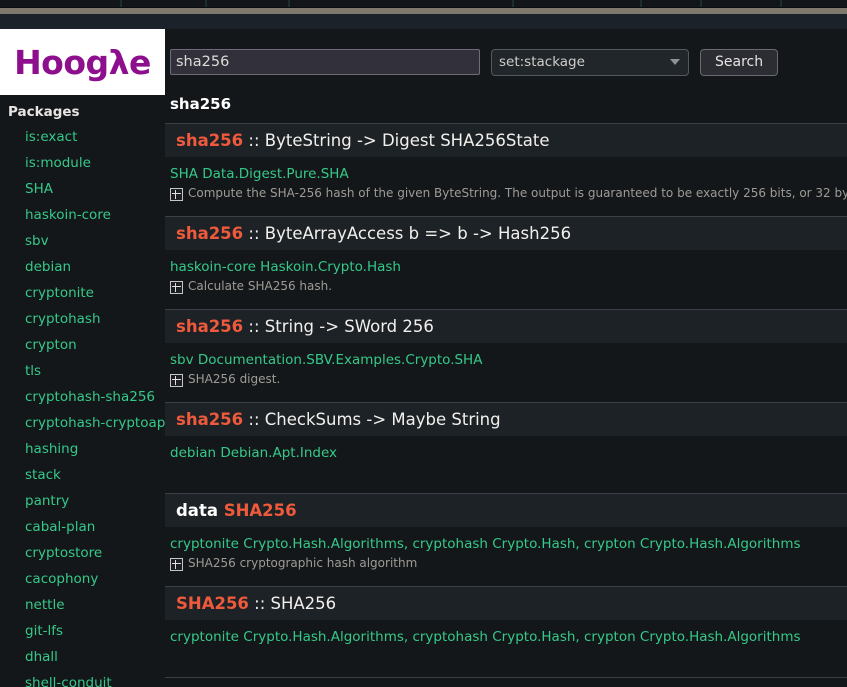 This screenshot has width=847, height=687. I want to click on result-type-signature: :: String -> SWord 256, so click(338, 326).